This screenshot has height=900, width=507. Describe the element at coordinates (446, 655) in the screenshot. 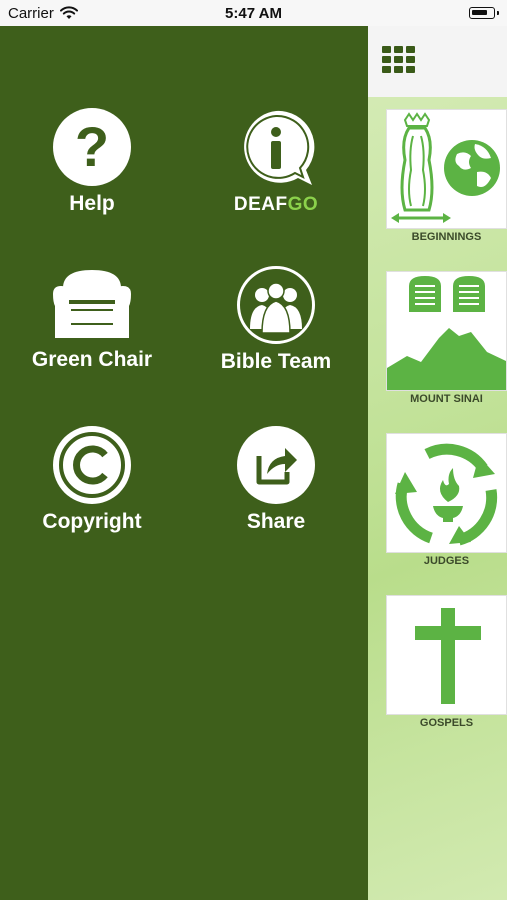

I see `gospels-image` at that location.